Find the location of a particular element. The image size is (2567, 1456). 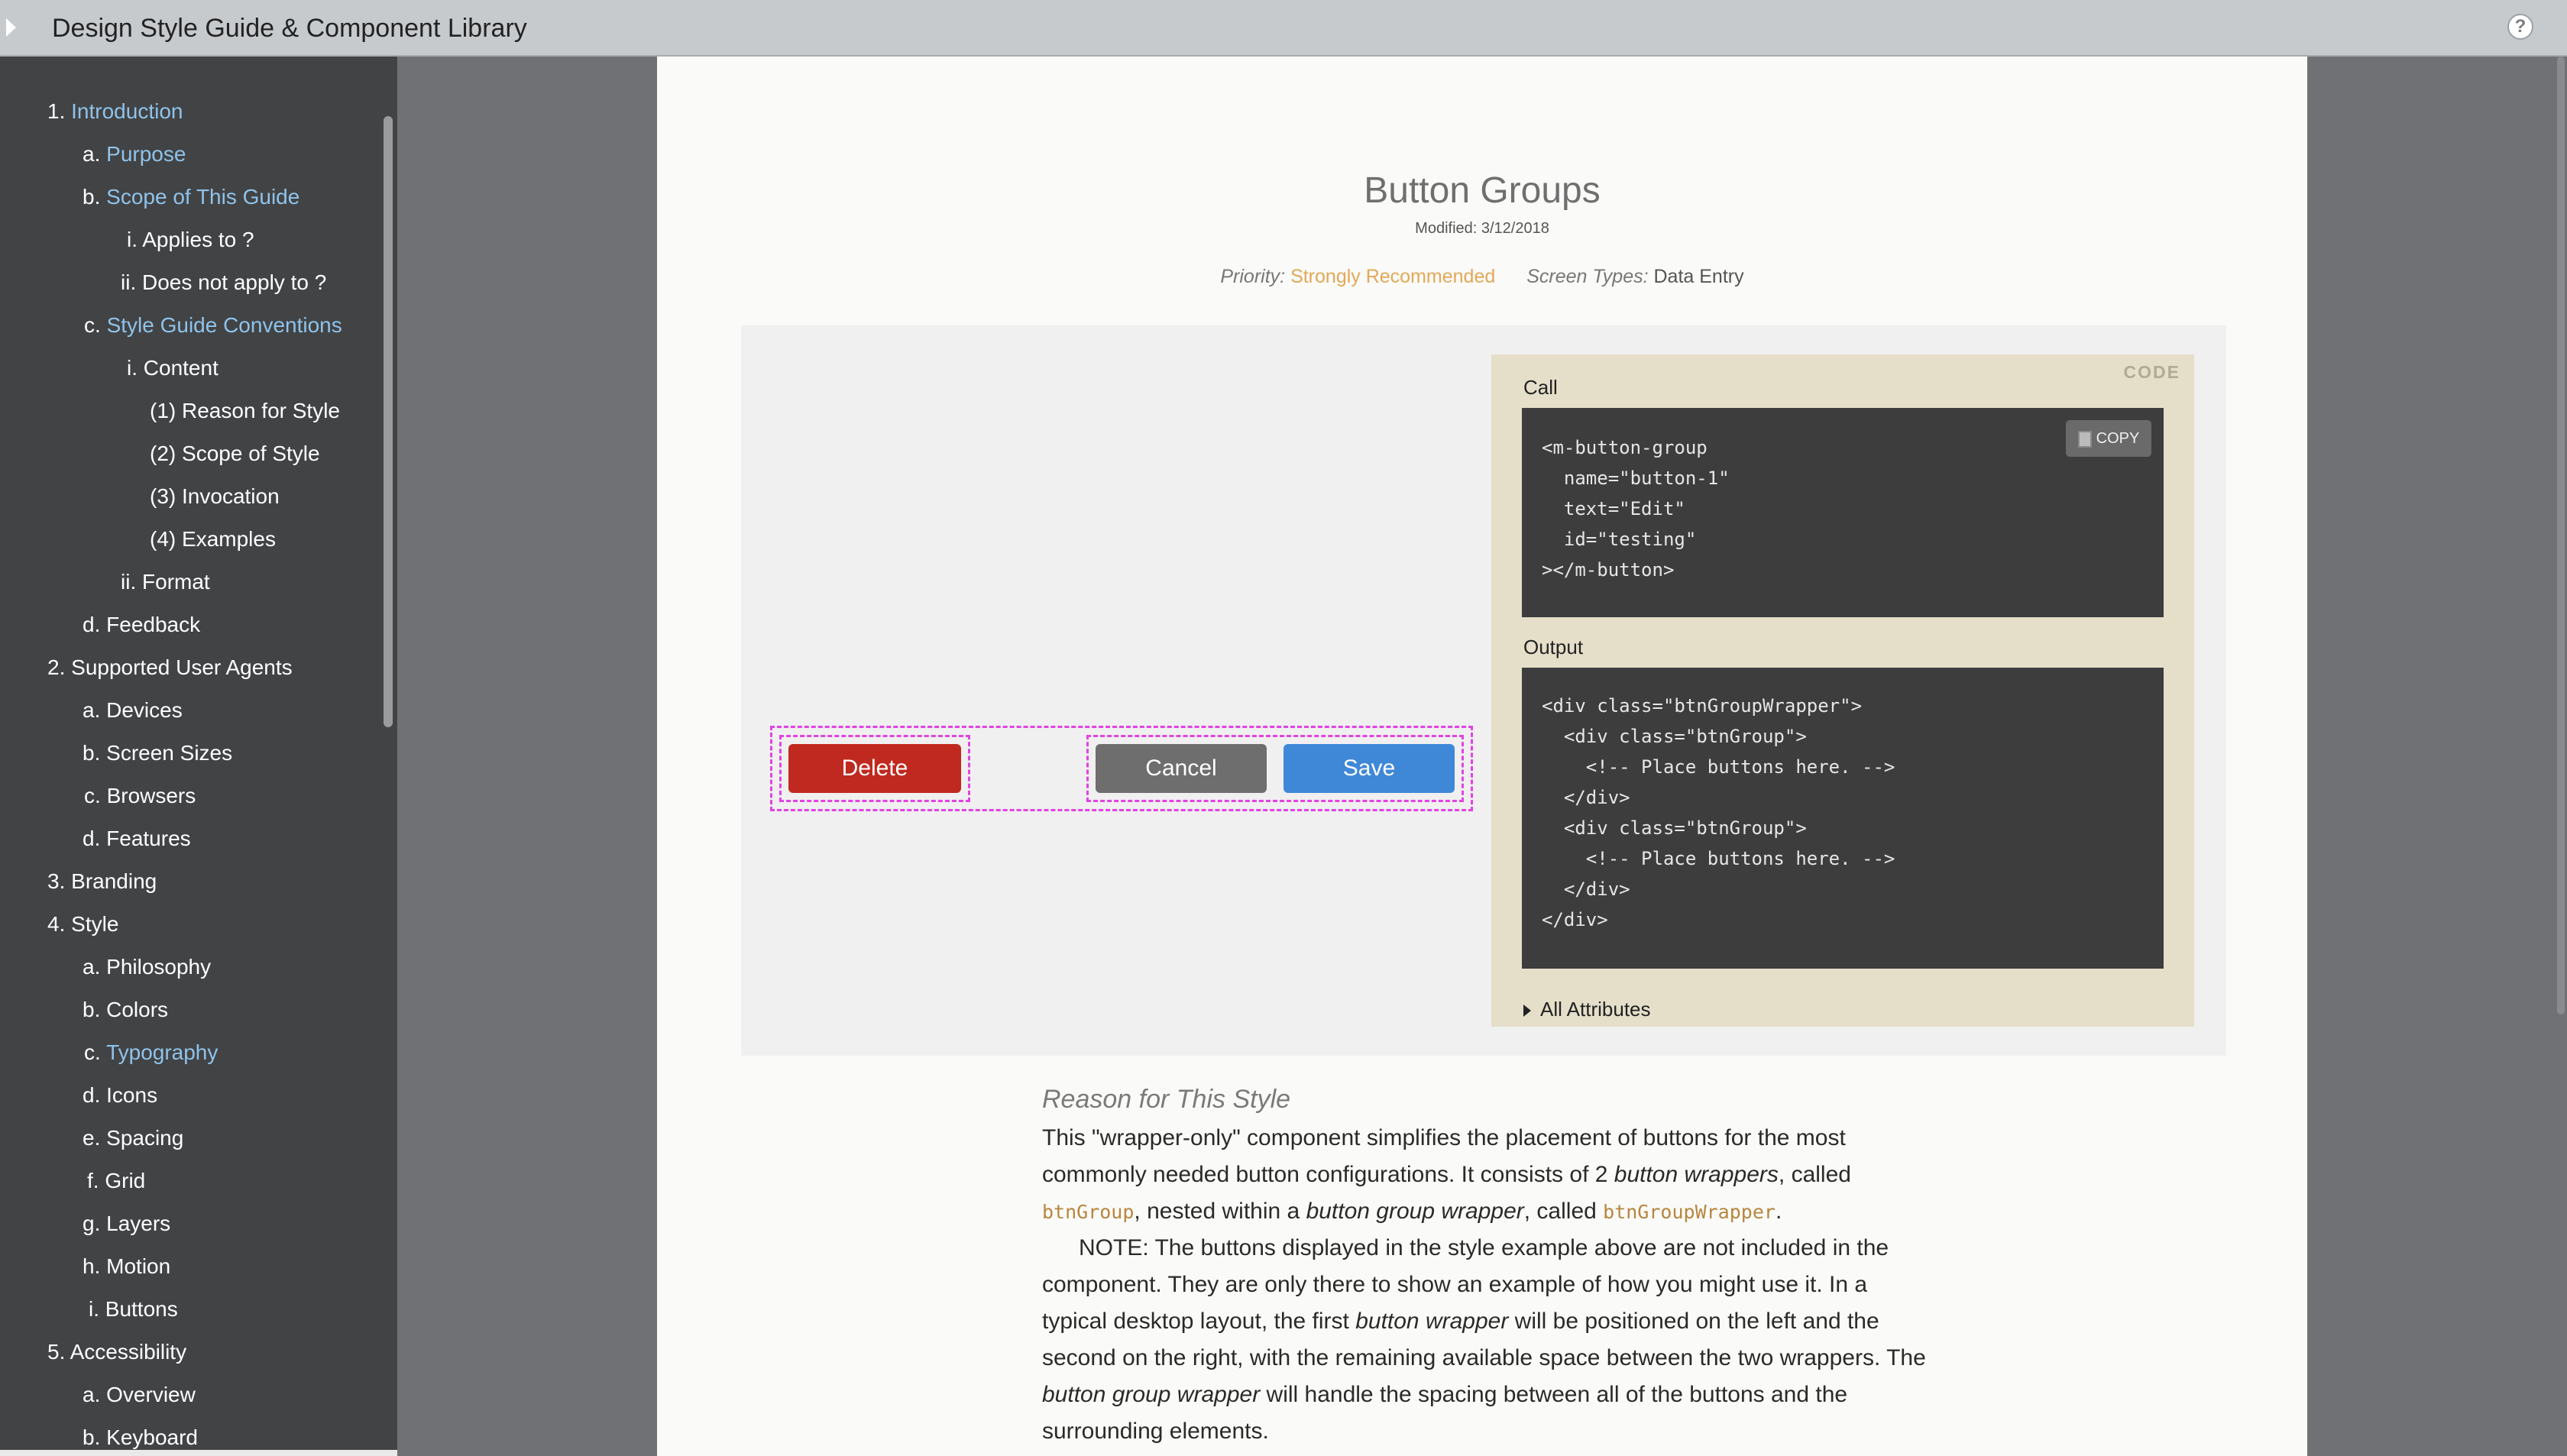

sidebar-item-overview: a. Overview is located at coordinates (139, 1395).